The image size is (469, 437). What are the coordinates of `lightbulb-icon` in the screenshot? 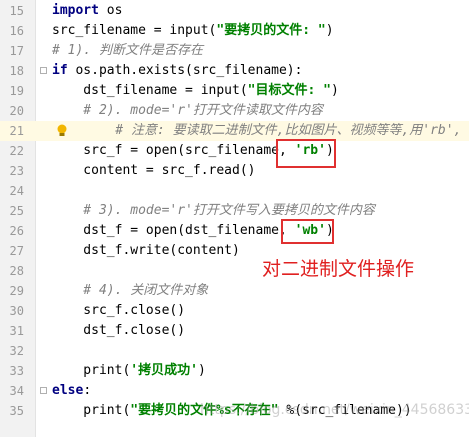 It's located at (62, 131).